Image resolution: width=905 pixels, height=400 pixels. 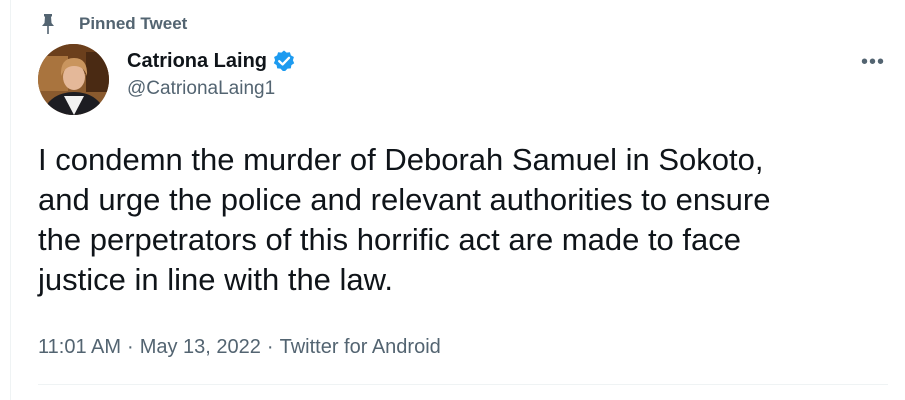 What do you see at coordinates (873, 62) in the screenshot?
I see `more-options-icon: •••` at bounding box center [873, 62].